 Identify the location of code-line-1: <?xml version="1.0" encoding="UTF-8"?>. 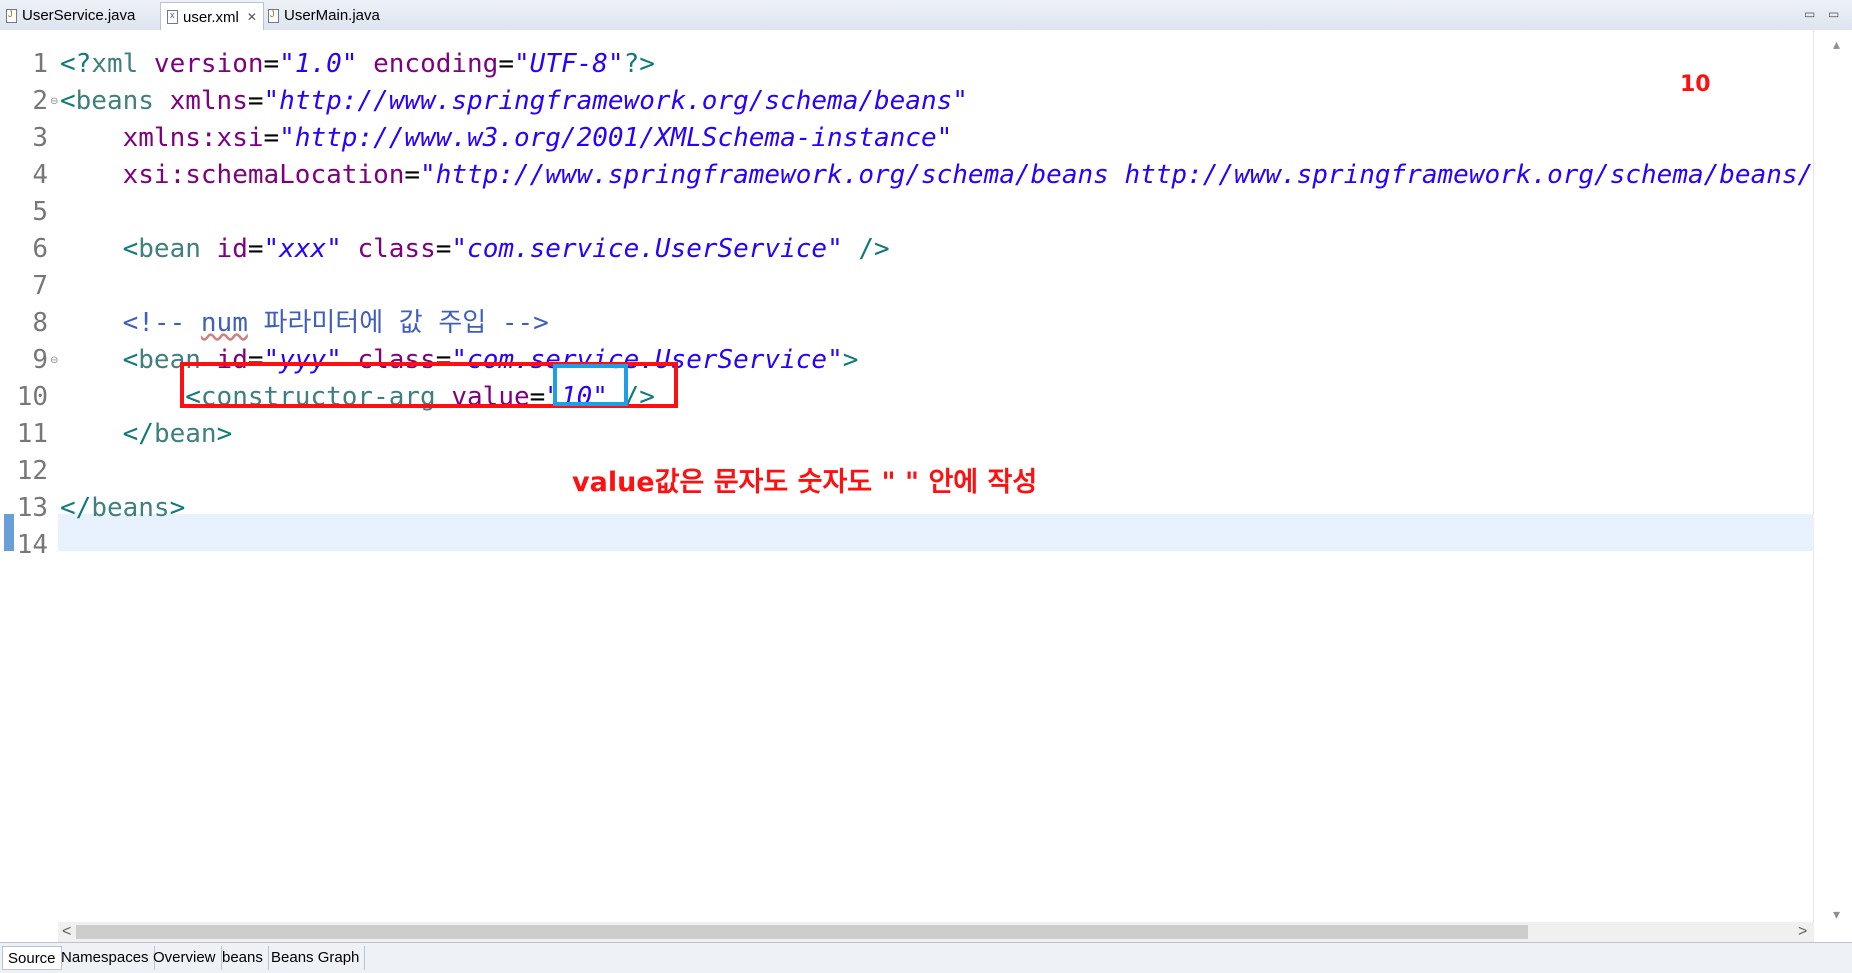
(357, 64).